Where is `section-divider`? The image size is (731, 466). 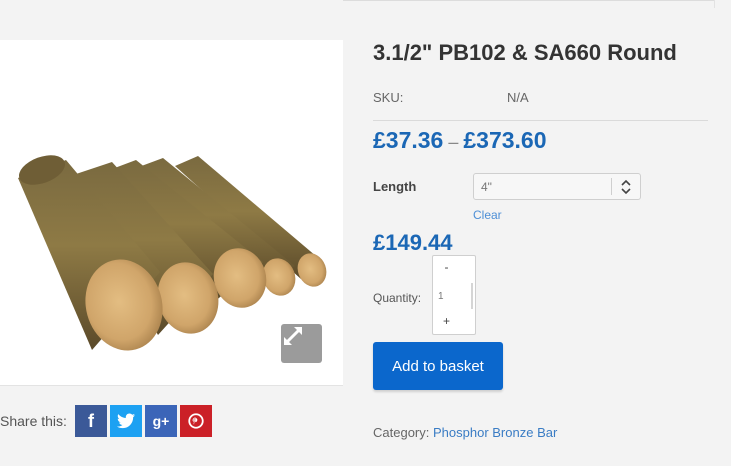
section-divider is located at coordinates (540, 120).